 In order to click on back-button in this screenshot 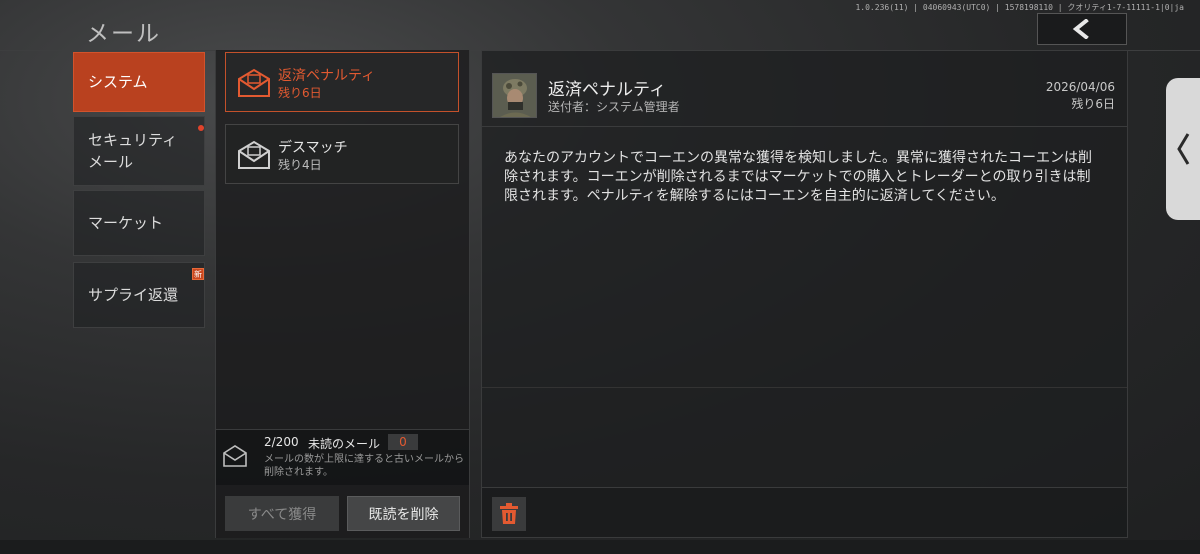, I will do `click(1082, 29)`.